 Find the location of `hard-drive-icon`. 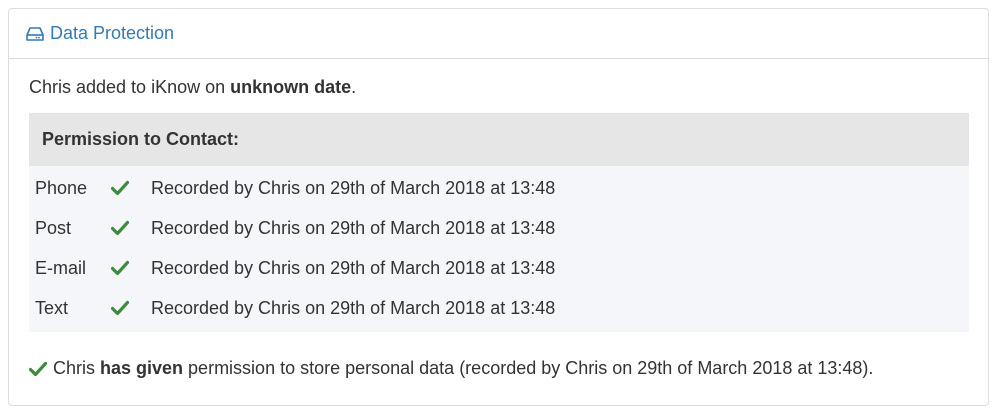

hard-drive-icon is located at coordinates (35, 34).